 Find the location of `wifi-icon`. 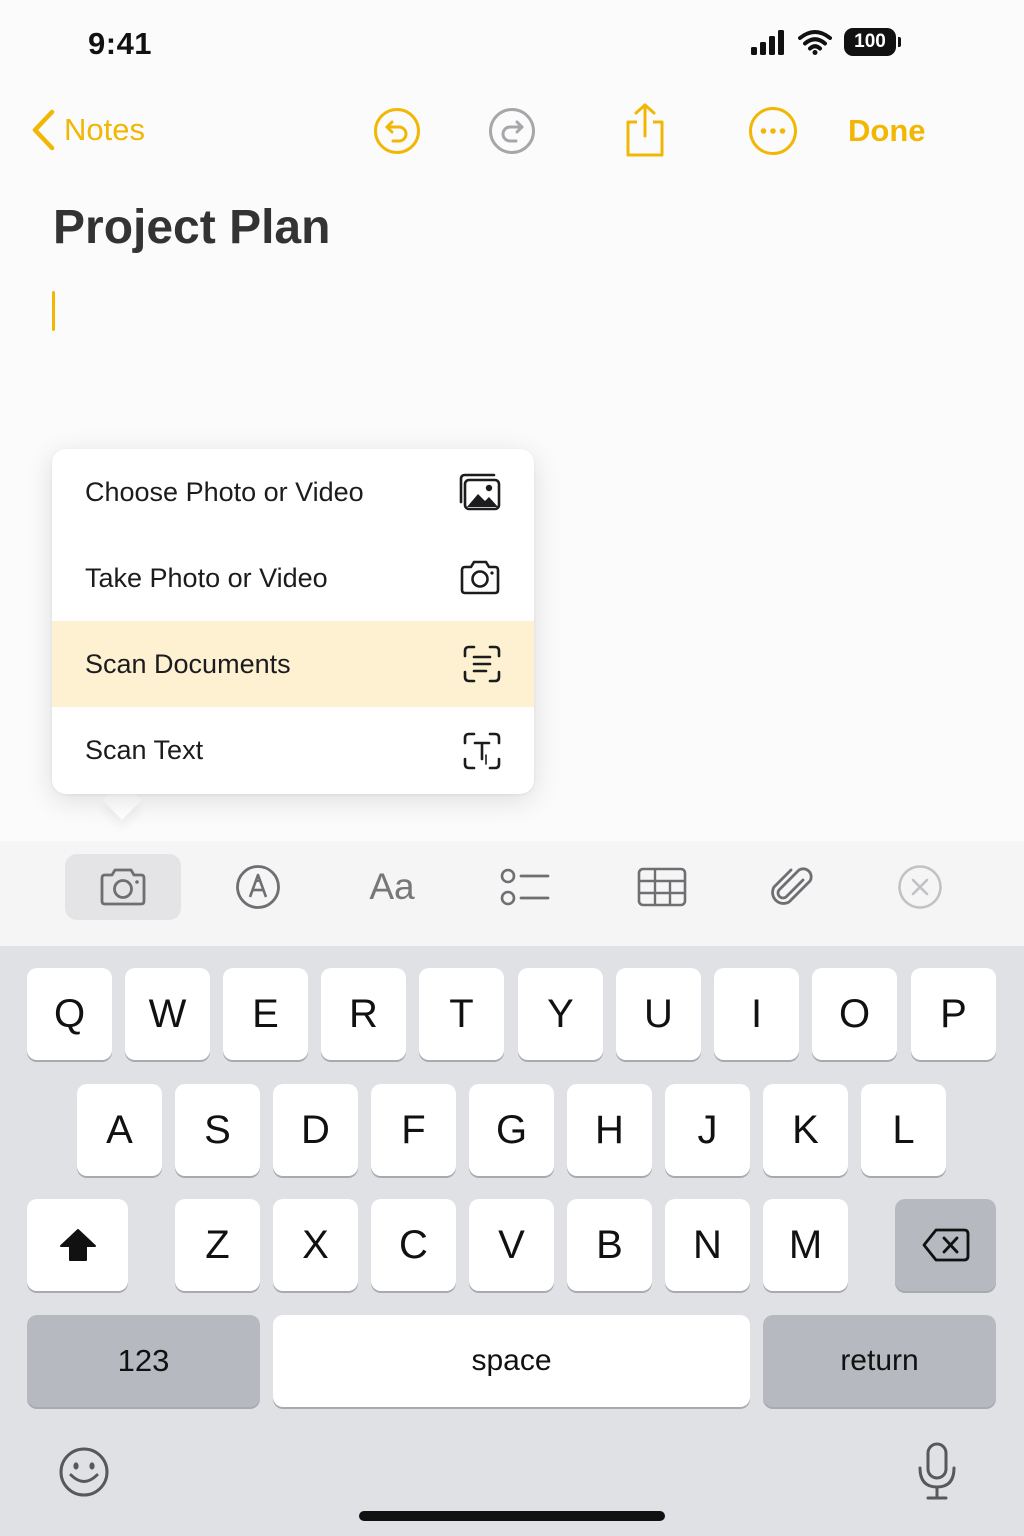

wifi-icon is located at coordinates (815, 42).